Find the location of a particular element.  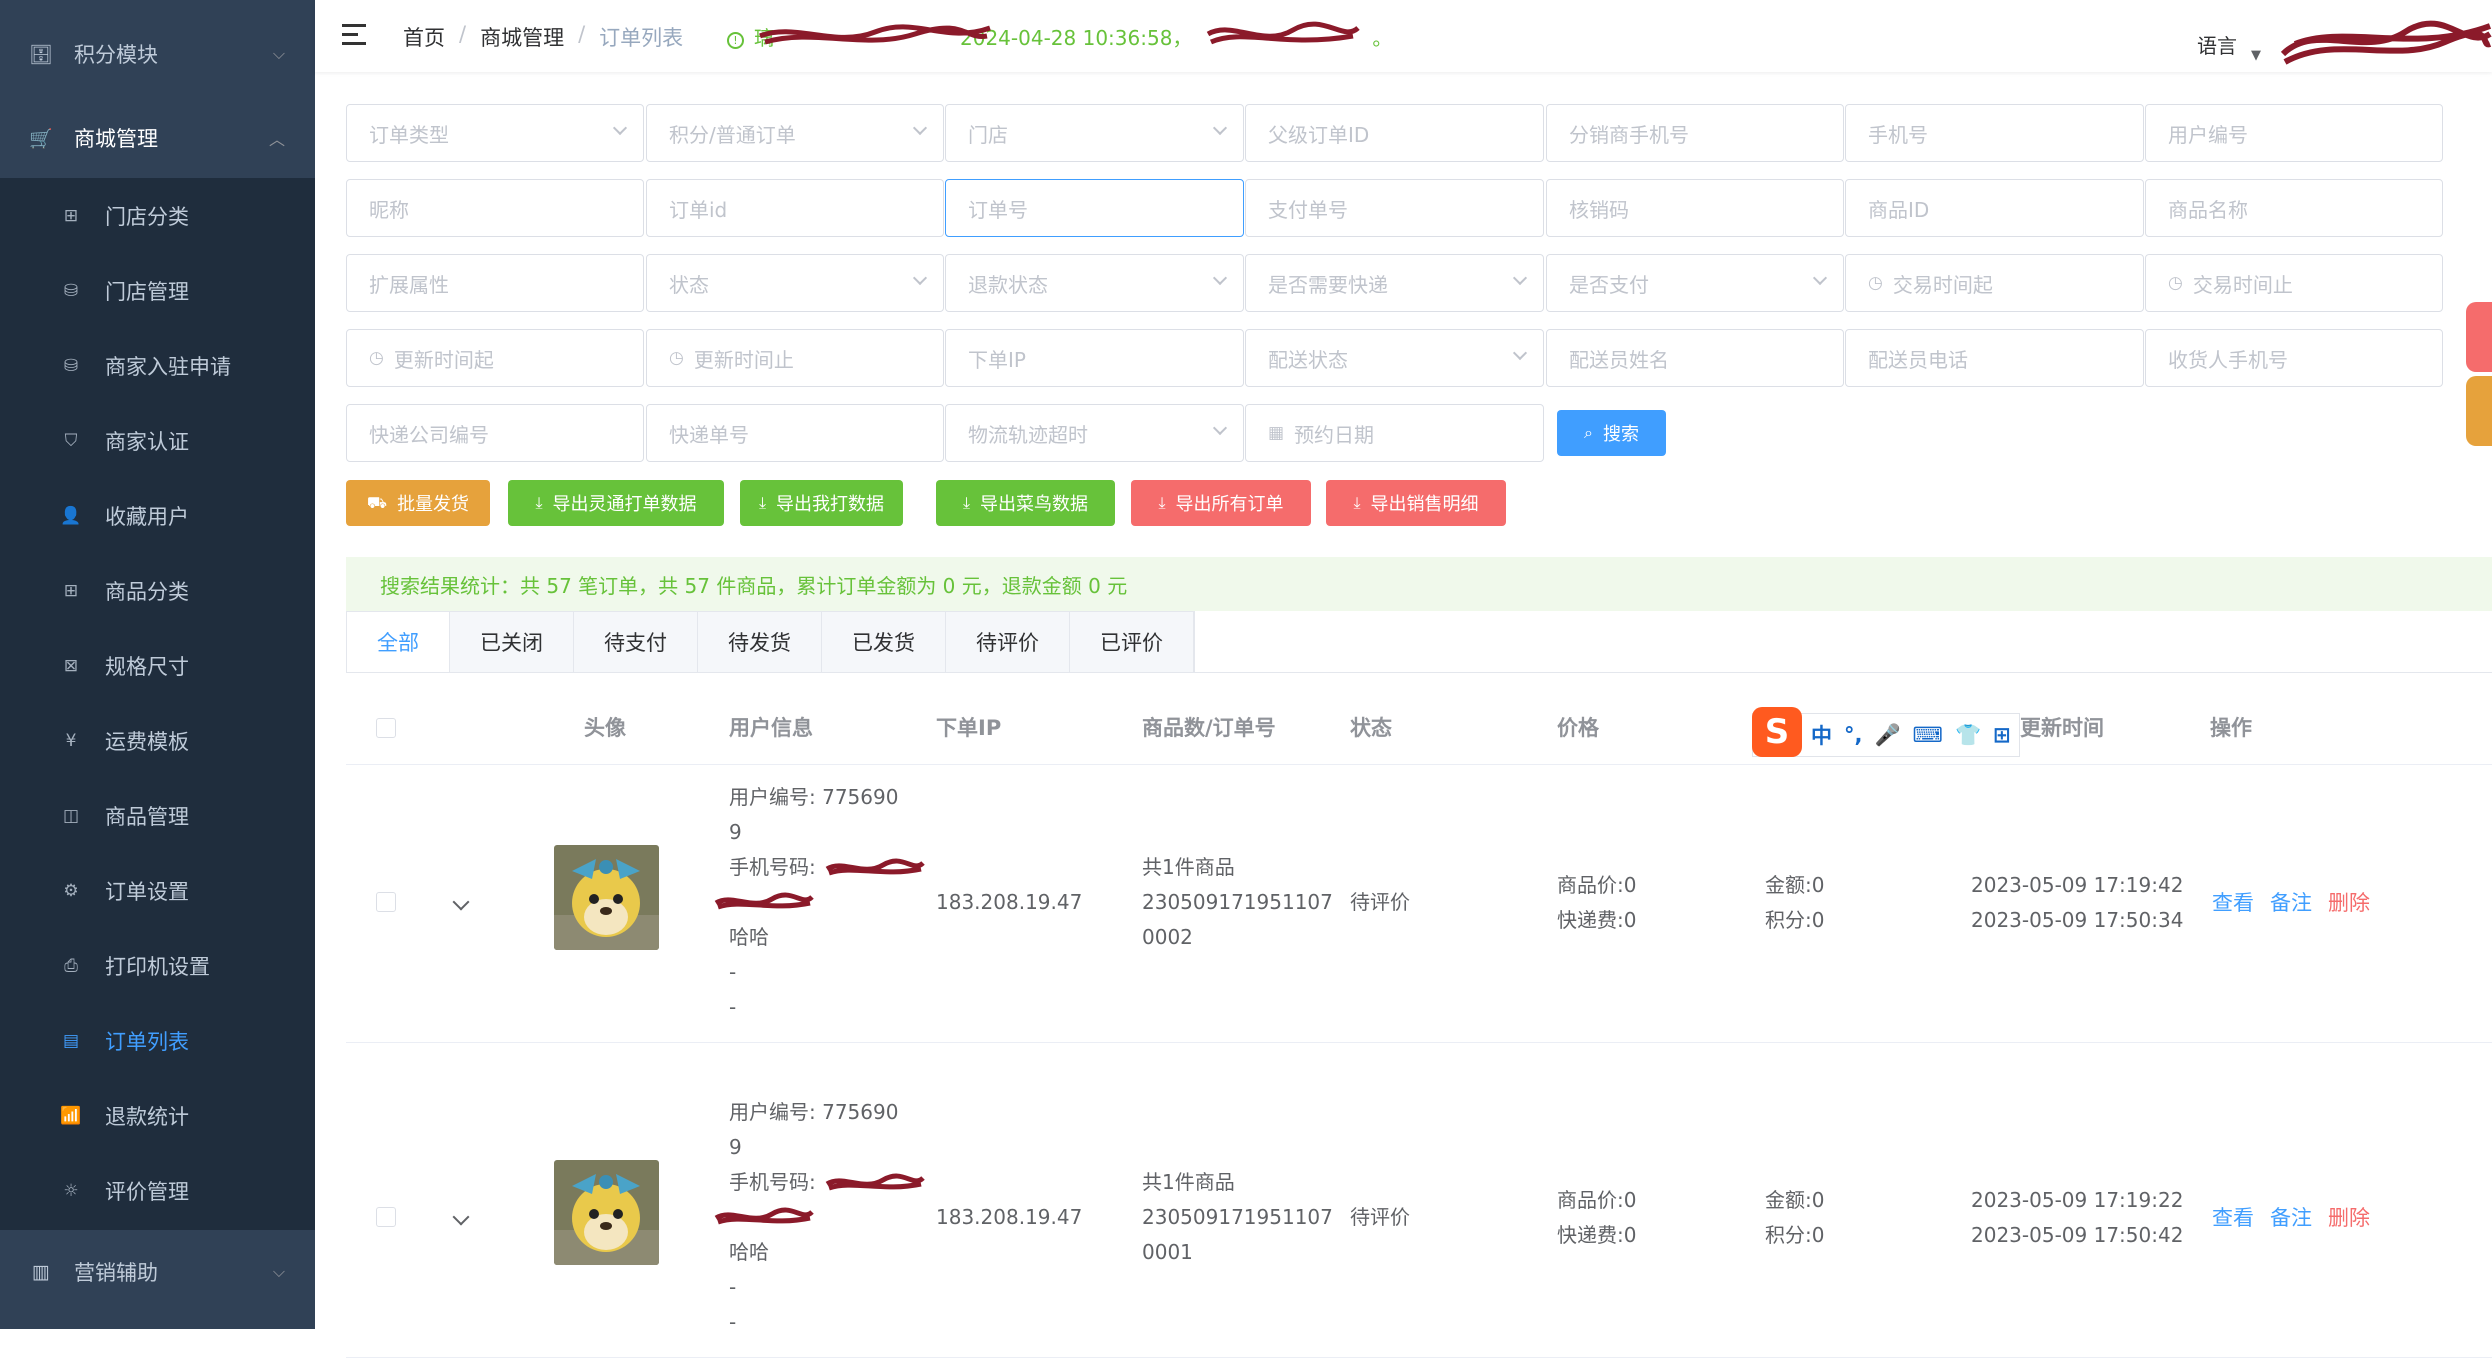

apps-icon: ⊞ is located at coordinates (2002, 735).